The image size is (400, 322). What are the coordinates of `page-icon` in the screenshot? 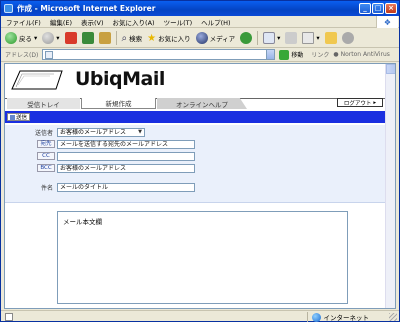 It's located at (49, 54).